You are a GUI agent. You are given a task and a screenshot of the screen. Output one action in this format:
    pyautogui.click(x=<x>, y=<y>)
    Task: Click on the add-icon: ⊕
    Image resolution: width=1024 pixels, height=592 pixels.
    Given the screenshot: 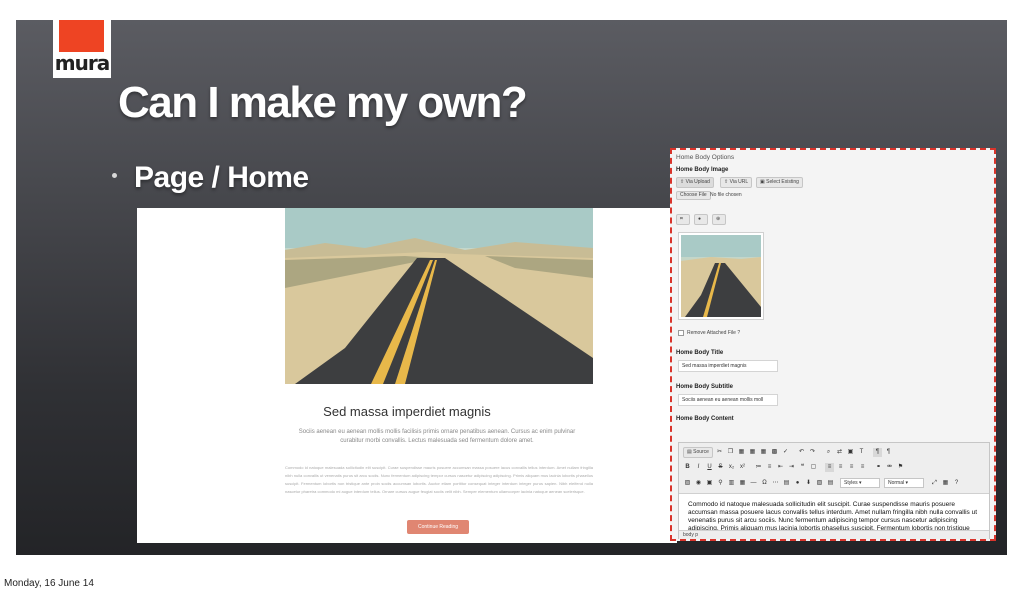 What is the action you would take?
    pyautogui.click(x=719, y=219)
    